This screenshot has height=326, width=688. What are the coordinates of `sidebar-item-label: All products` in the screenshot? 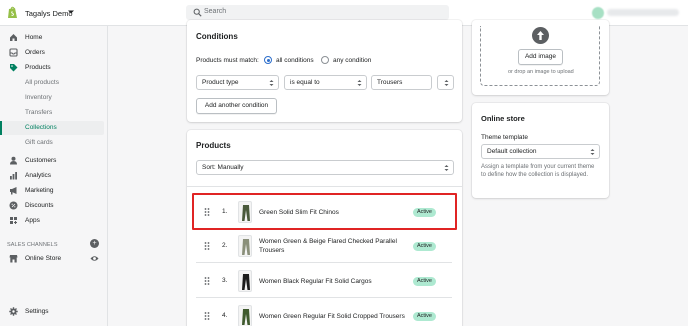 It's located at (42, 82).